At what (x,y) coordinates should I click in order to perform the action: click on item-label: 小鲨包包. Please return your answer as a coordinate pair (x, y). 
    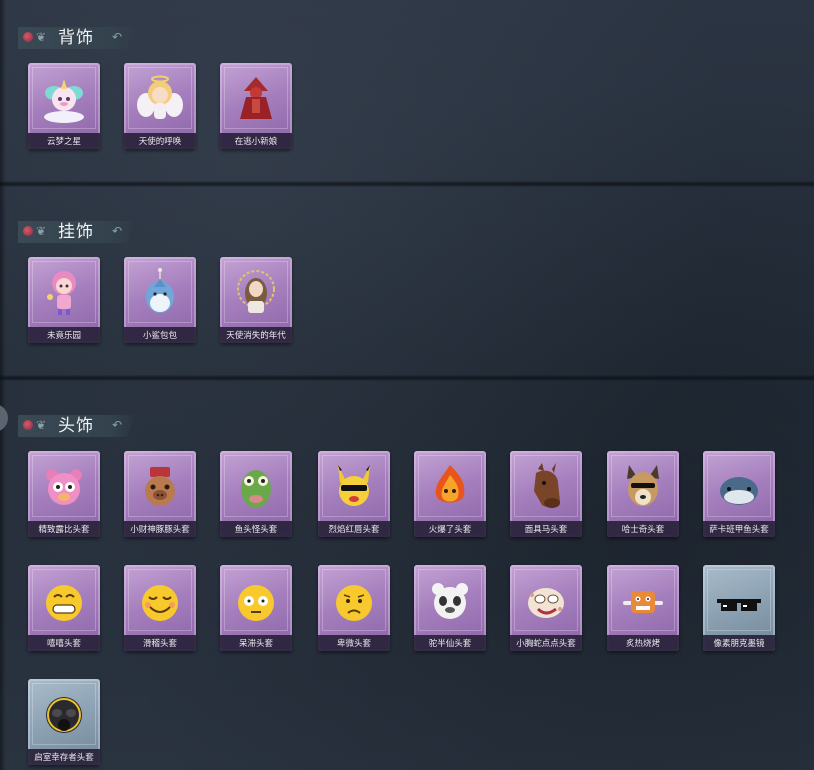
    Looking at the image, I should click on (159, 336).